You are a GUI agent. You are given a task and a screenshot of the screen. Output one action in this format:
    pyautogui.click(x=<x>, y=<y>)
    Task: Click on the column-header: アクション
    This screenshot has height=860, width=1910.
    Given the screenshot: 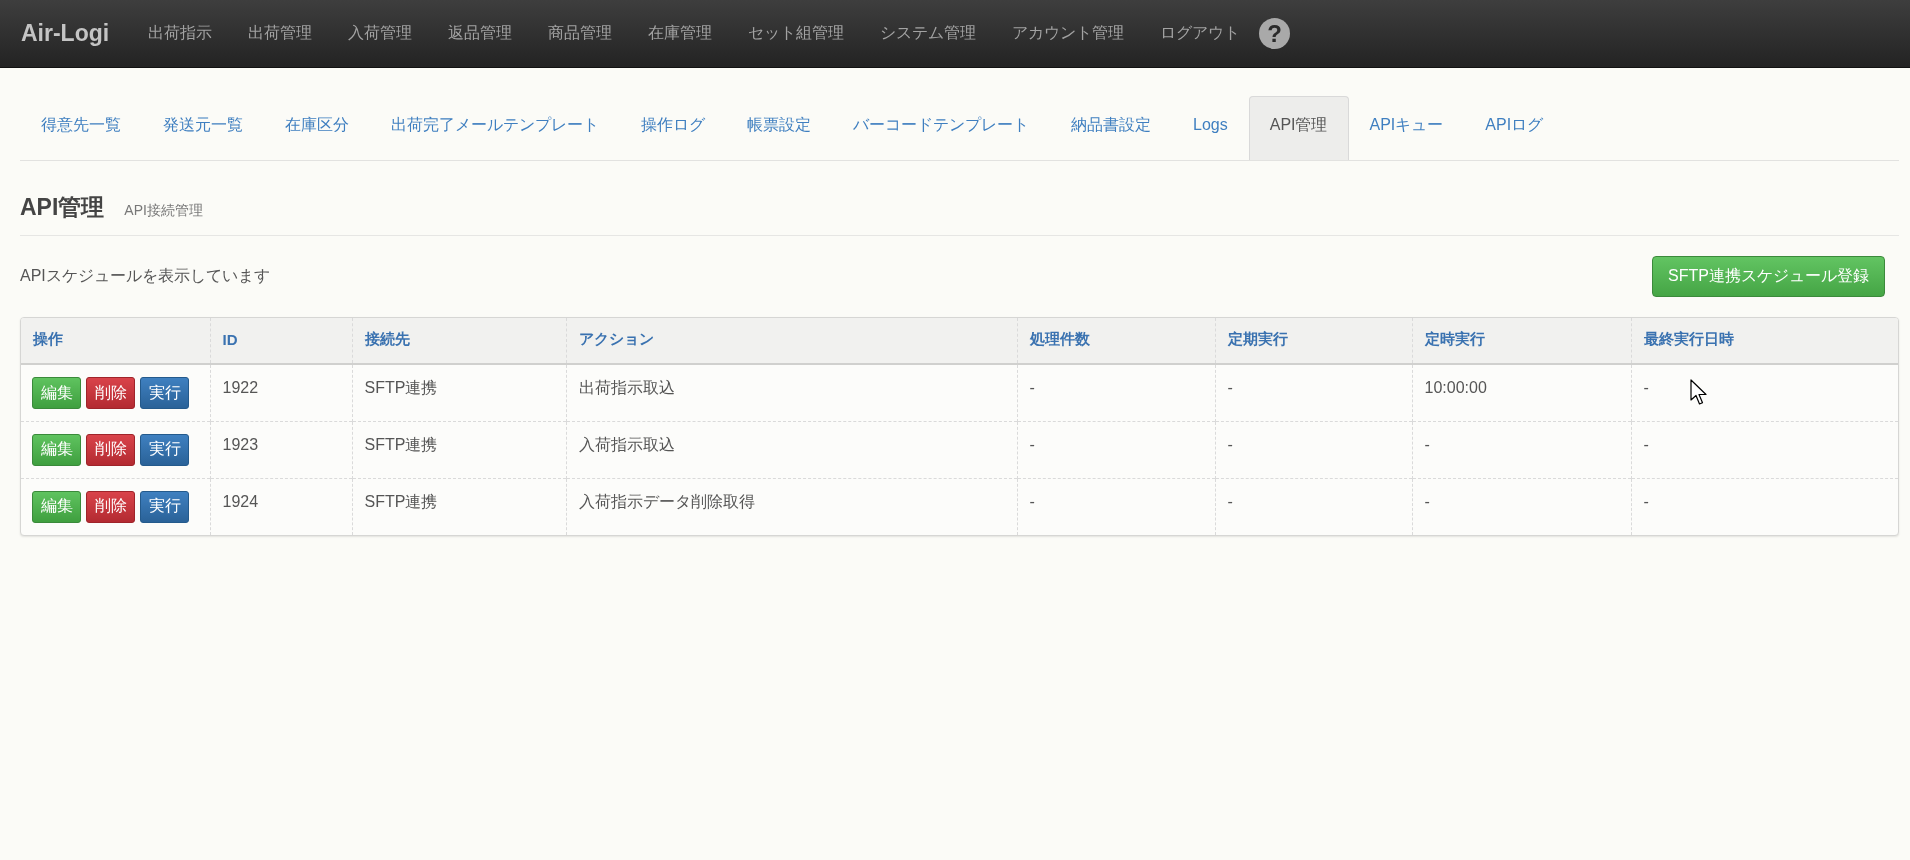 What is the action you would take?
    pyautogui.click(x=791, y=341)
    